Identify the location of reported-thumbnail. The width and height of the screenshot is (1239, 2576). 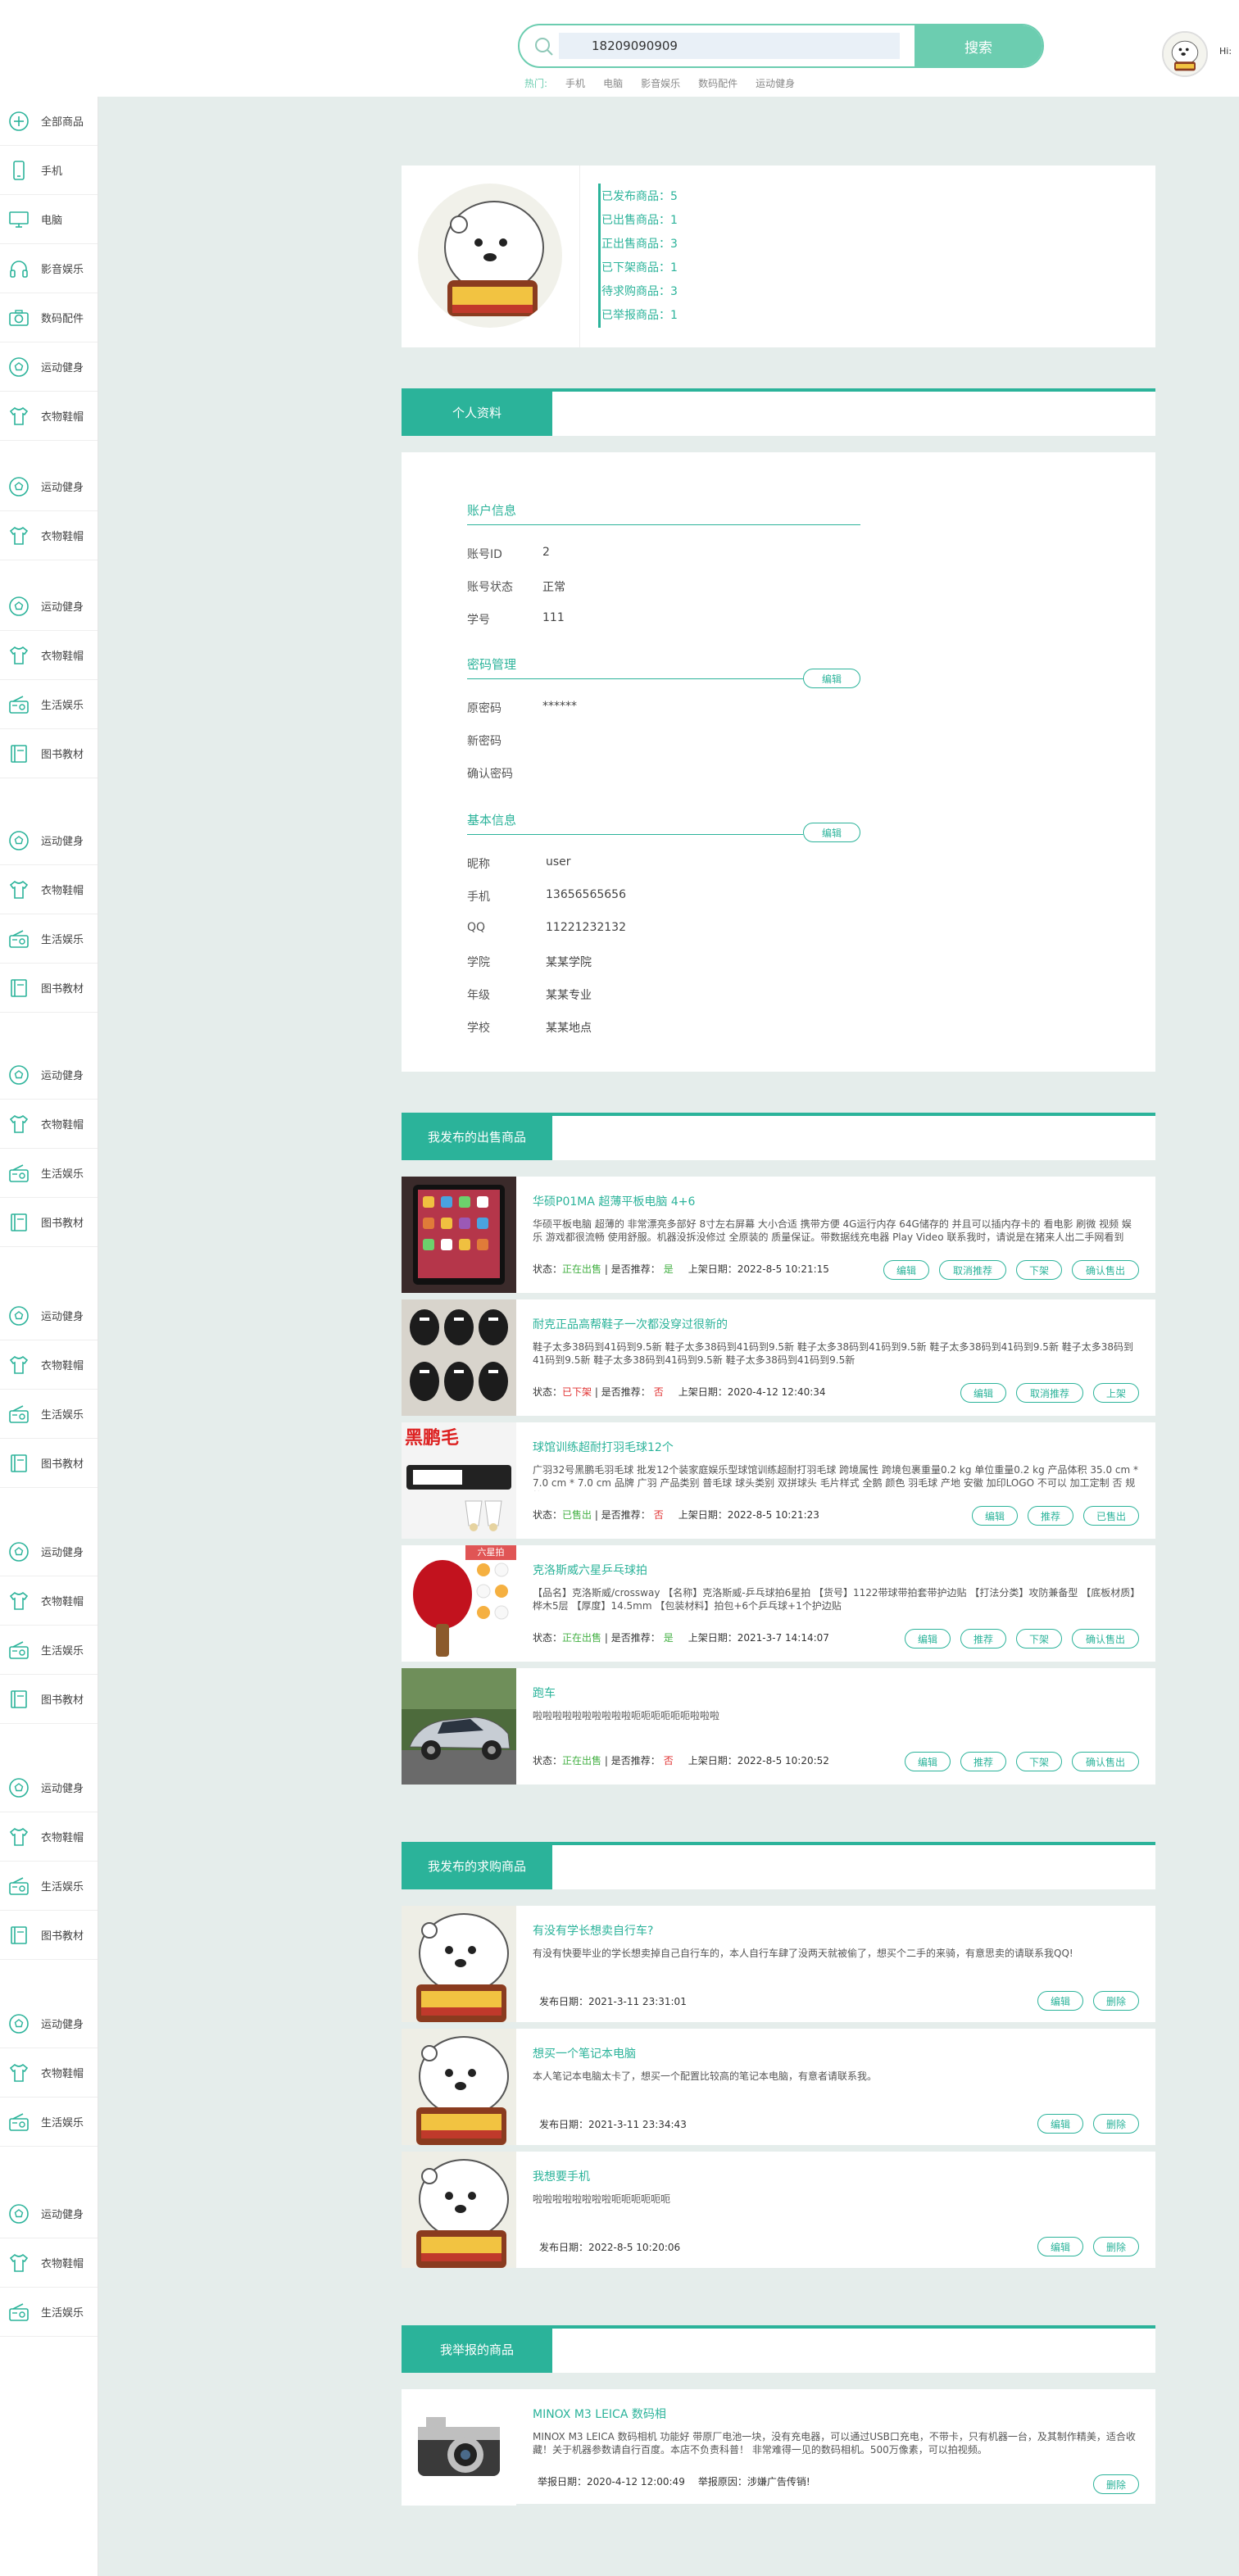
(459, 2447).